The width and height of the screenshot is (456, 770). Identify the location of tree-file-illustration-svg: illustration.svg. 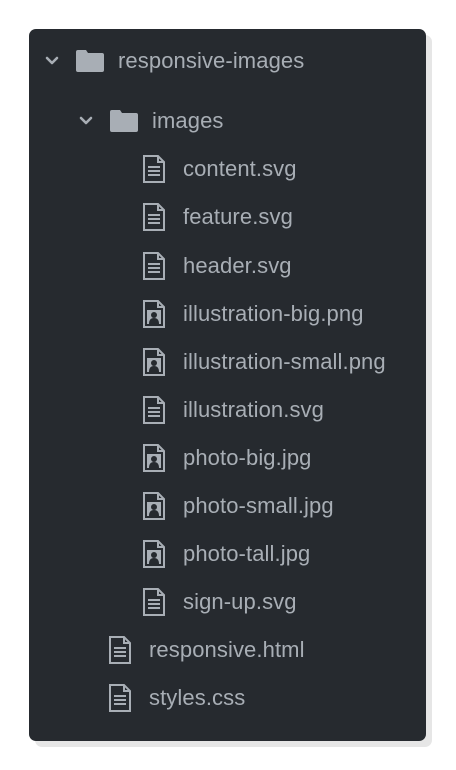
(232, 410).